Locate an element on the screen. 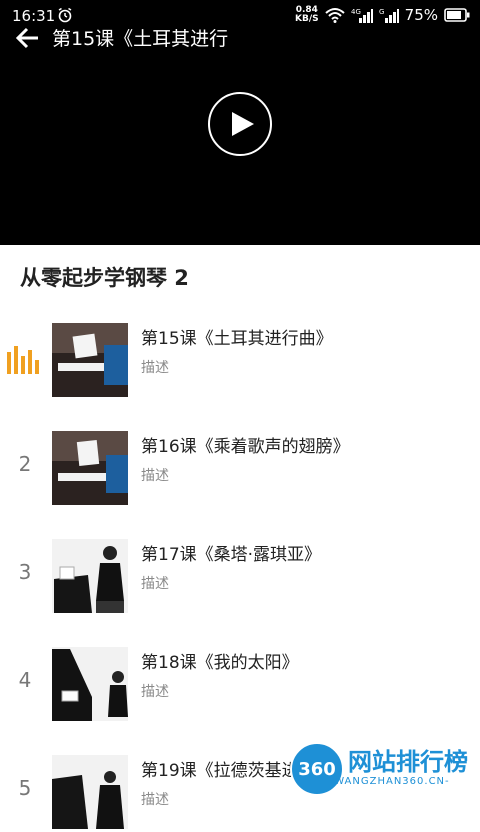  now-playing-icon is located at coordinates (23, 360).